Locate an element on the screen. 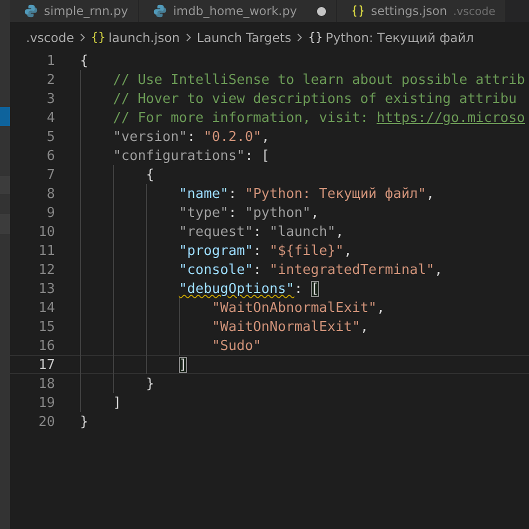  code-punctuation: [ is located at coordinates (314, 289).